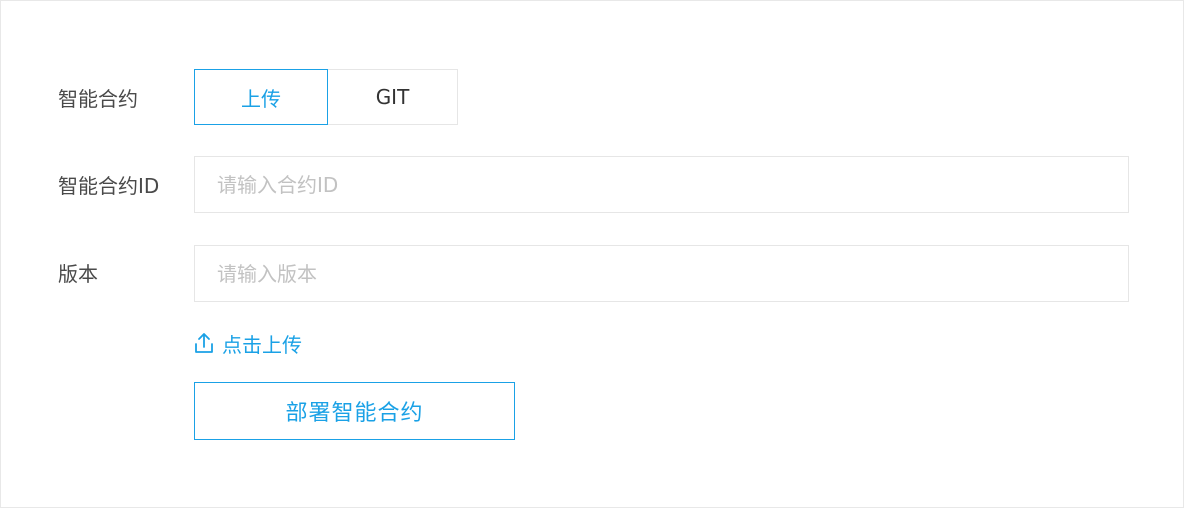 The image size is (1184, 508). Describe the element at coordinates (261, 97) in the screenshot. I see `upload-tab: 上传` at that location.